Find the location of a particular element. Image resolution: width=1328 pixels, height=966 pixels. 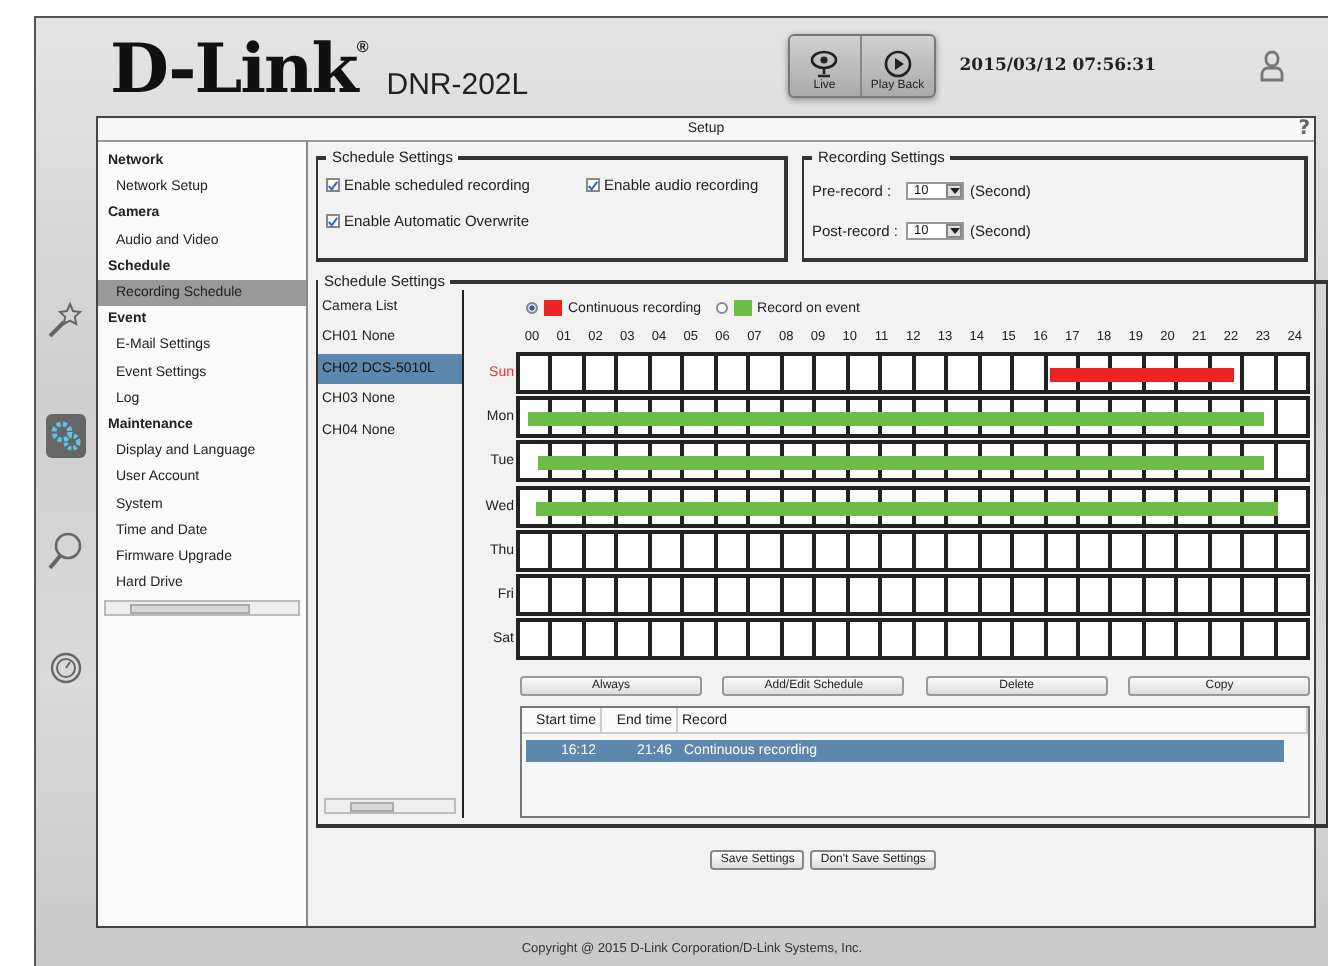

model-name: DNR-202L is located at coordinates (457, 84).